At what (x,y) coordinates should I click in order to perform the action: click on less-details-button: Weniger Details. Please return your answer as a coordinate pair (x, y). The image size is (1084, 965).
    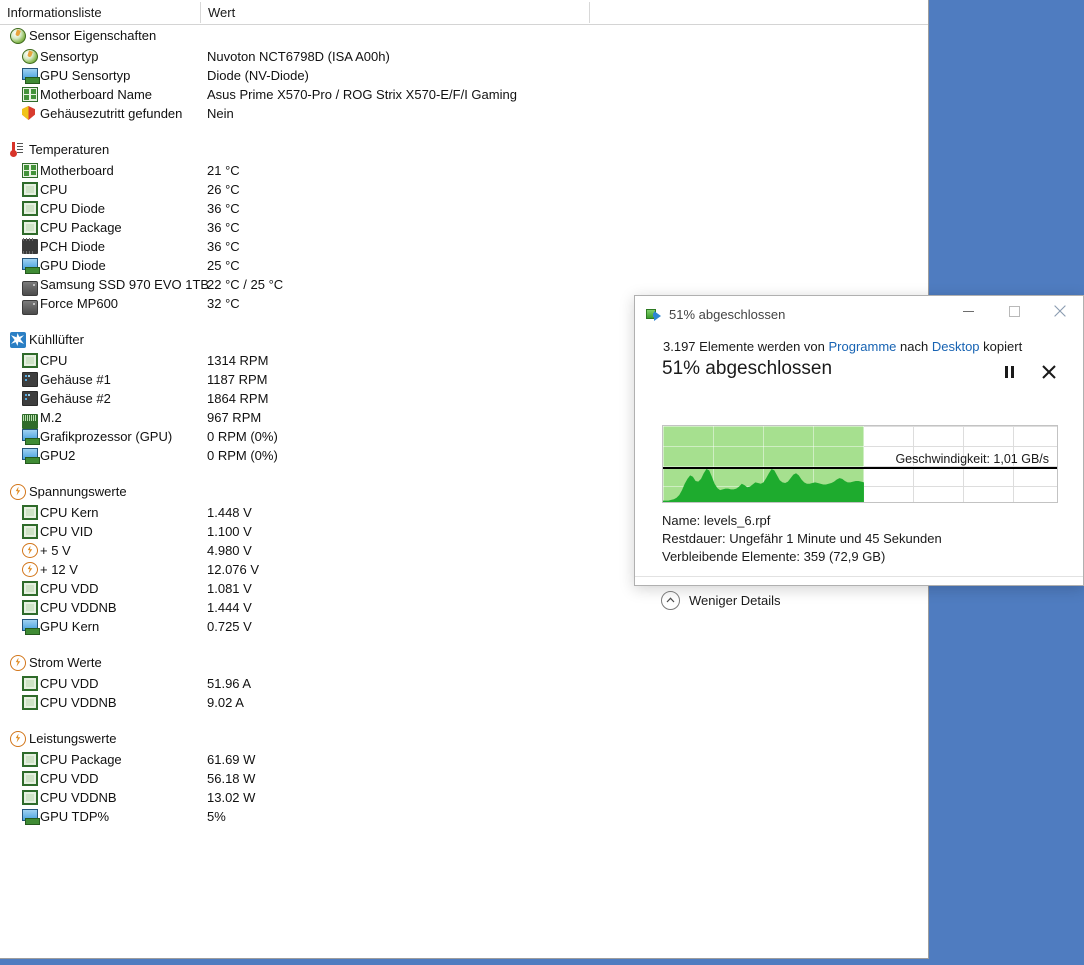
    Looking at the image, I should click on (721, 600).